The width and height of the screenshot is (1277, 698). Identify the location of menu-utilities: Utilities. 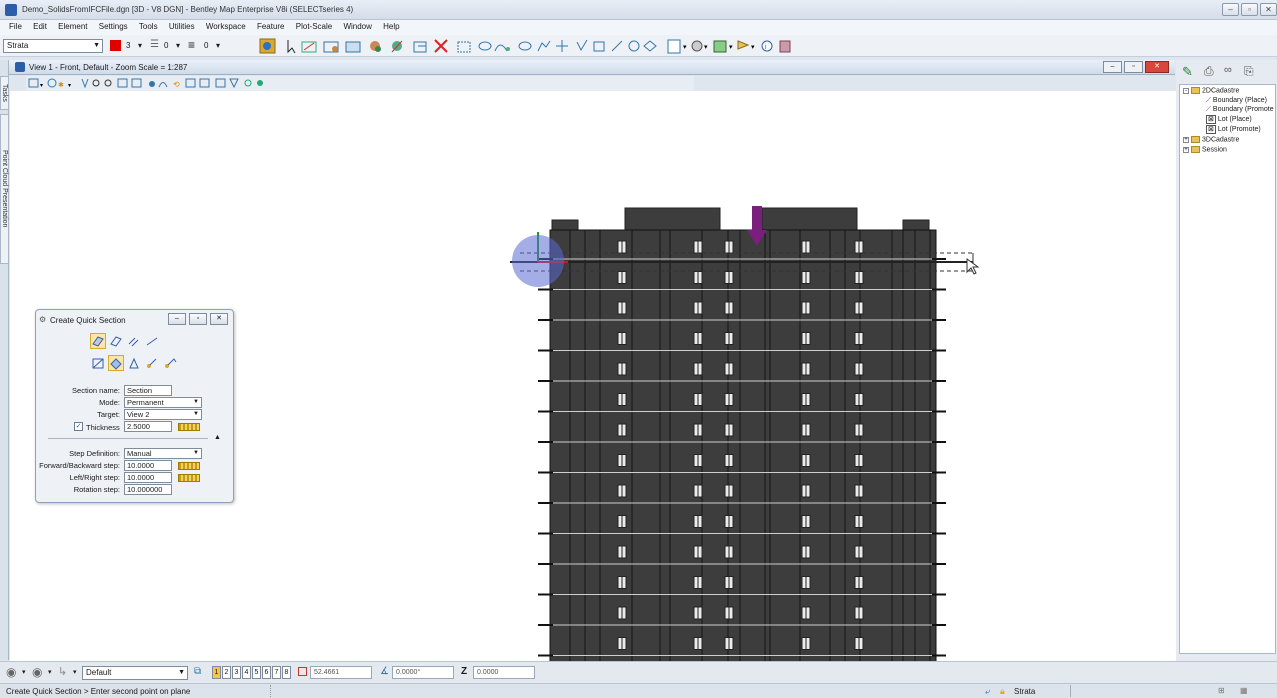
(182, 26).